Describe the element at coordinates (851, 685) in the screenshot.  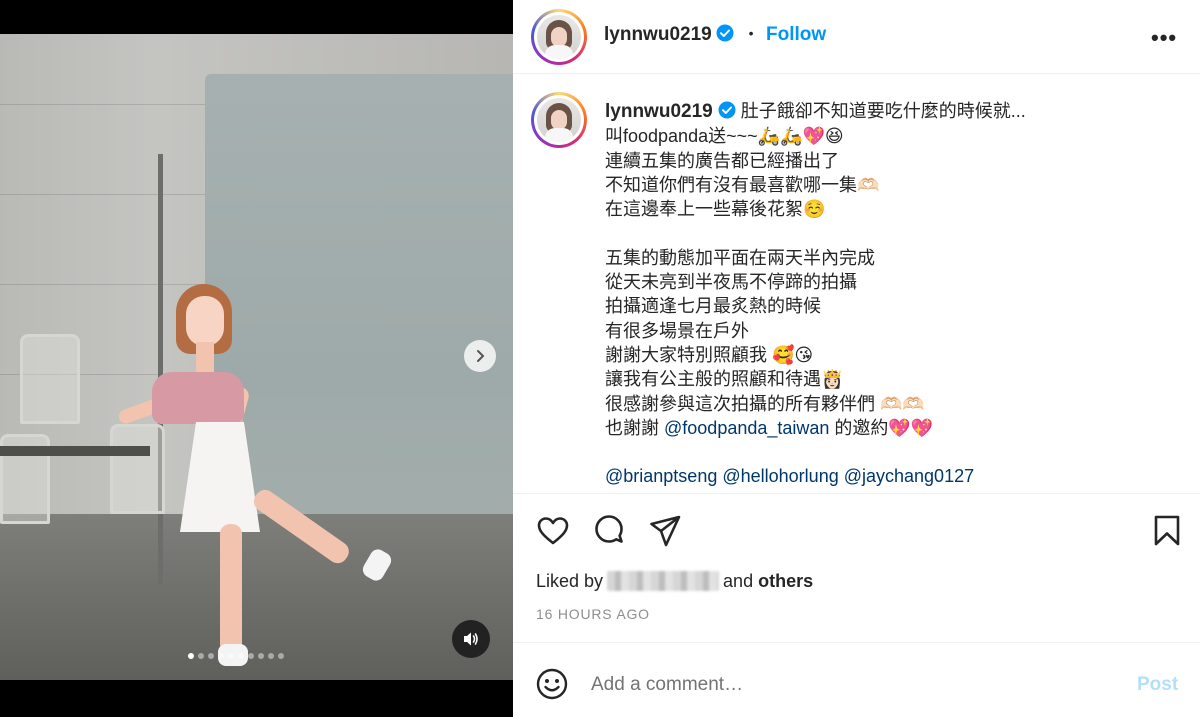
I see `comment-input` at that location.